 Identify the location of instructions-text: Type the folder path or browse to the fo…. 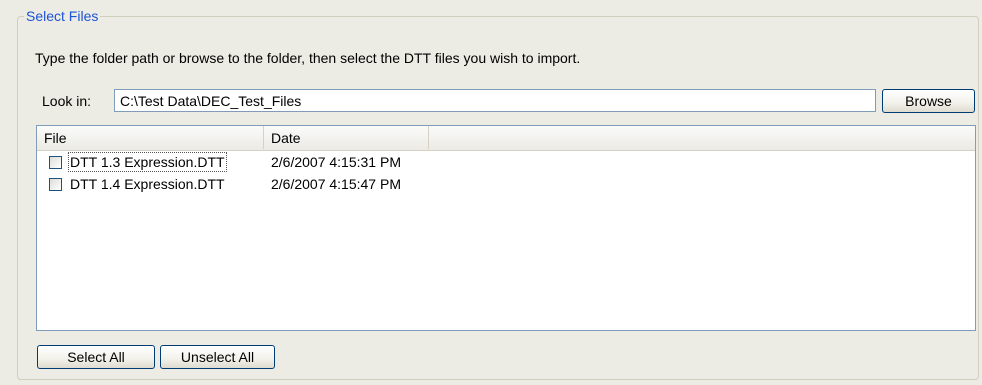
(308, 58).